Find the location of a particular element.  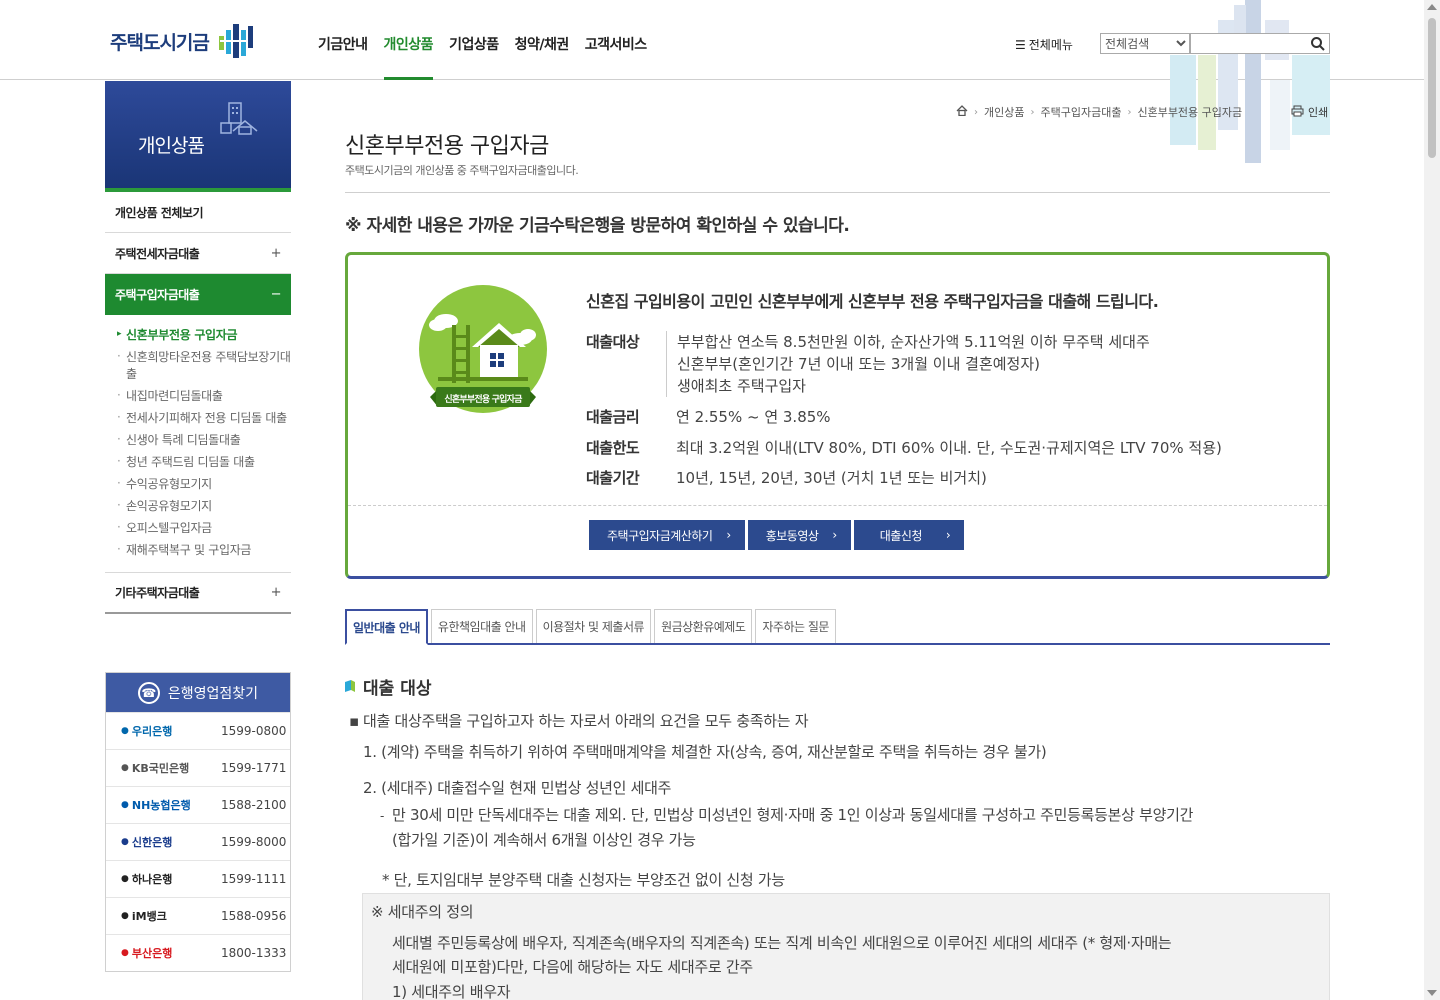

submenu-item-newlywed-purchase: 신혼부부전용 구입자금 is located at coordinates (203, 336).